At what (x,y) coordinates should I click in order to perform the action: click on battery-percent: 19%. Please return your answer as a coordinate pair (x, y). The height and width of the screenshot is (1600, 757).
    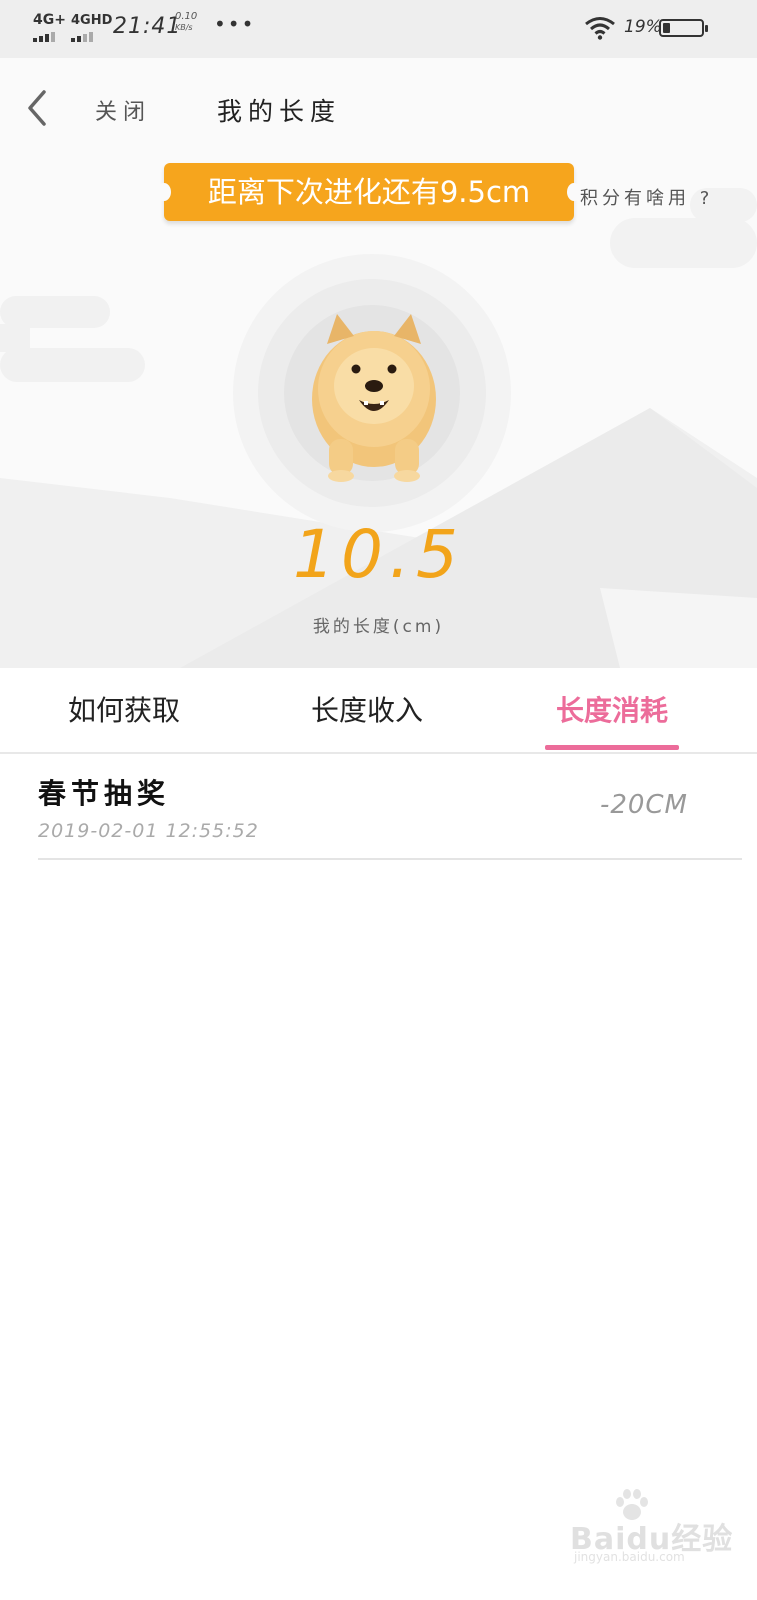
    Looking at the image, I should click on (643, 27).